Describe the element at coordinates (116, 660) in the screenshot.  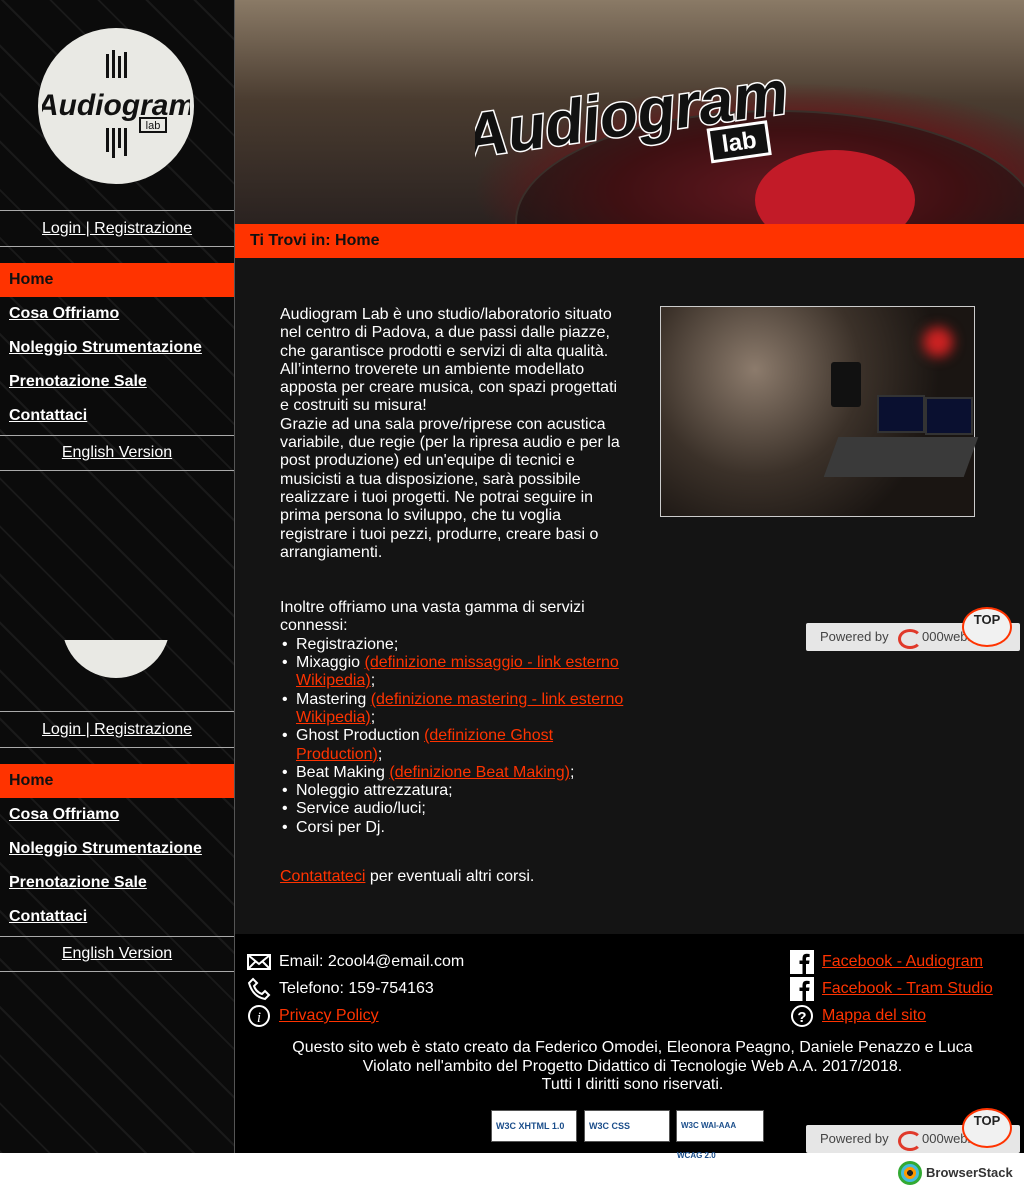
I see `badge-fragment` at that location.